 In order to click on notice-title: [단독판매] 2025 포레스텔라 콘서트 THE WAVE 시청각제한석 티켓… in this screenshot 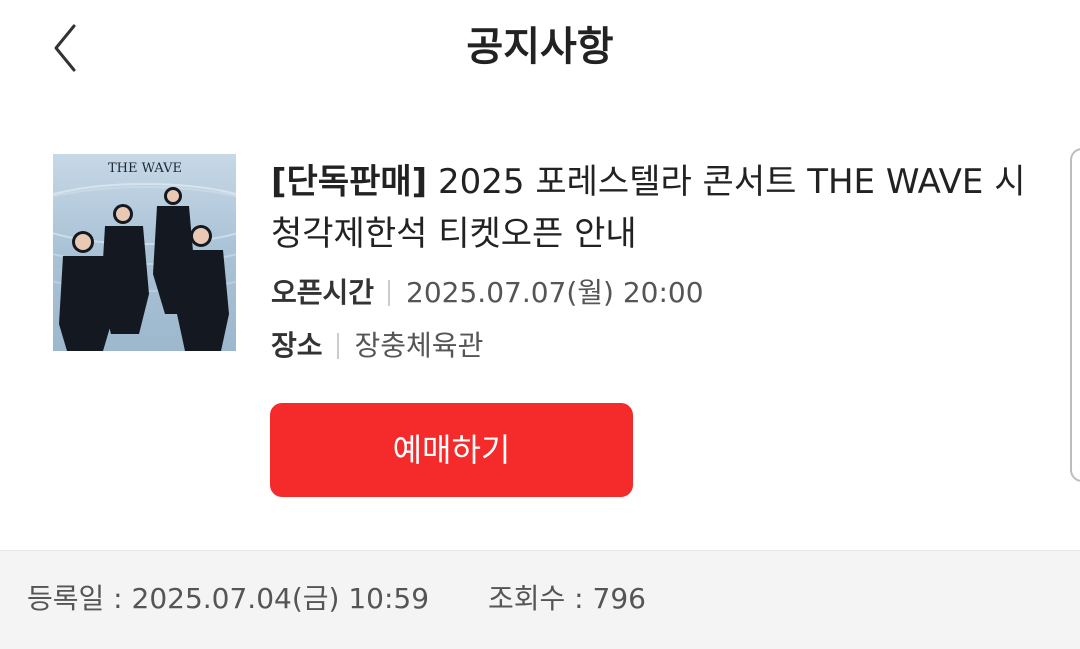, I will do `click(651, 208)`.